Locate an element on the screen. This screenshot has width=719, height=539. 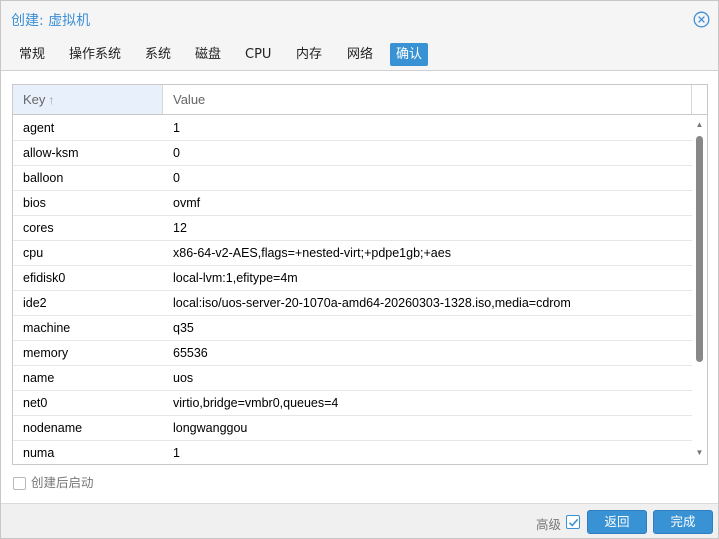
row-key: nodename is located at coordinates (53, 428).